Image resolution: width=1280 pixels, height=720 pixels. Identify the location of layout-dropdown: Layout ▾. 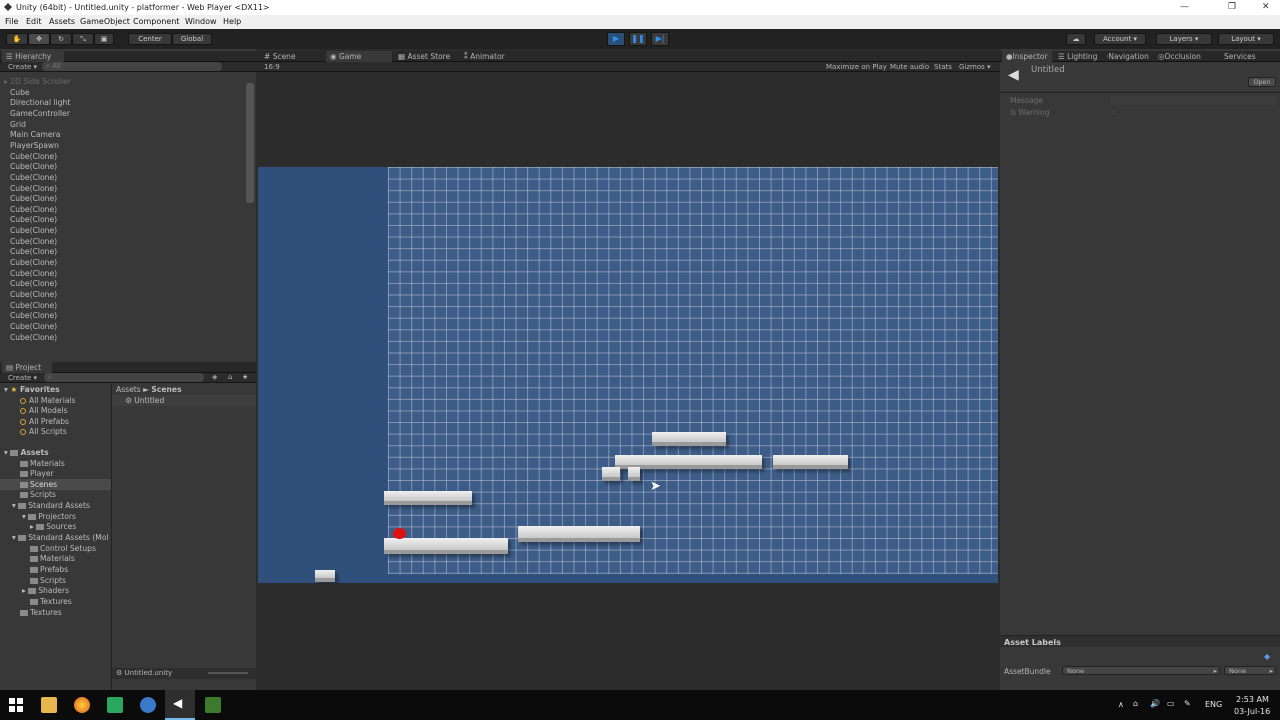
(1246, 39).